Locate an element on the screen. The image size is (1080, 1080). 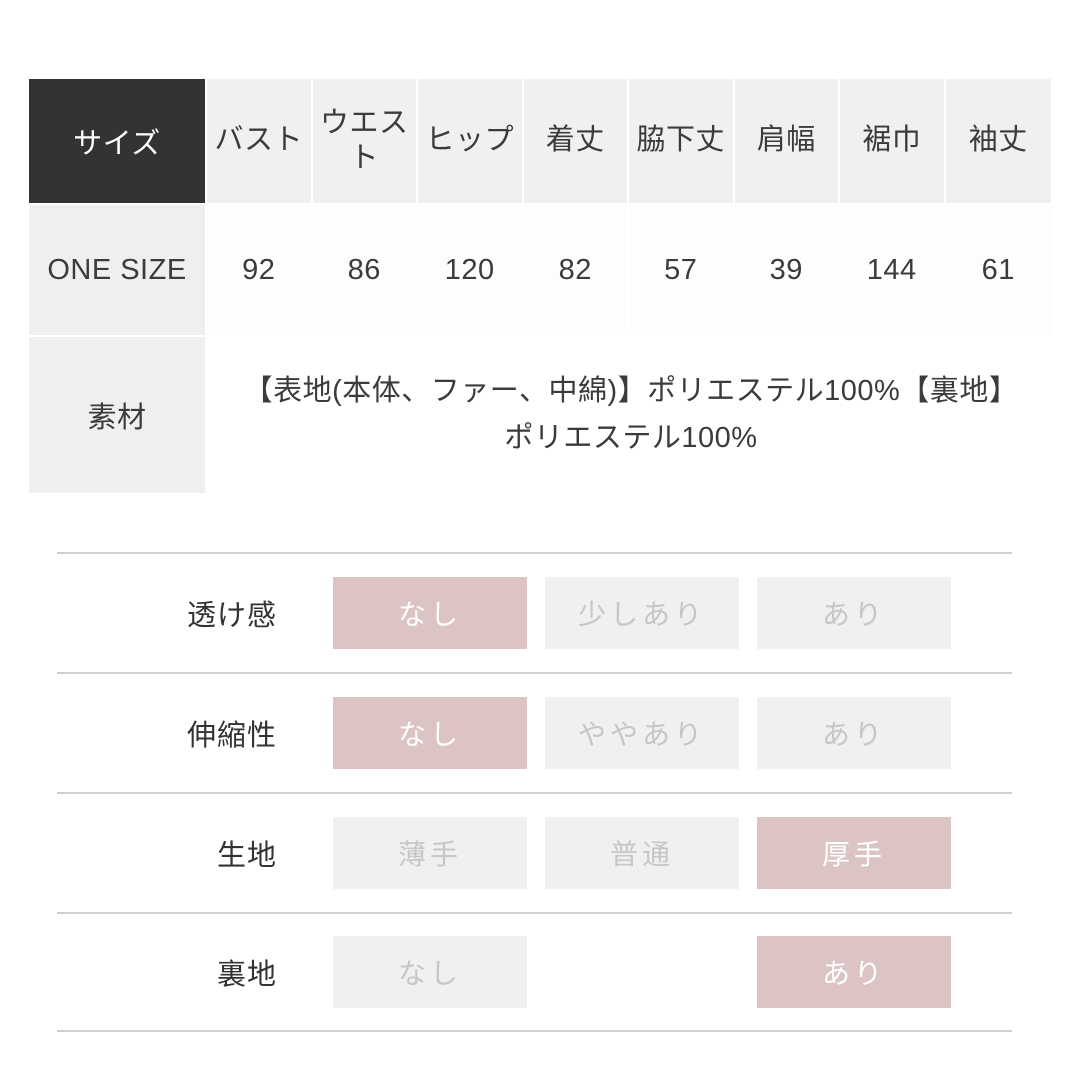
option-fabric-1: 普通 is located at coordinates (642, 853).